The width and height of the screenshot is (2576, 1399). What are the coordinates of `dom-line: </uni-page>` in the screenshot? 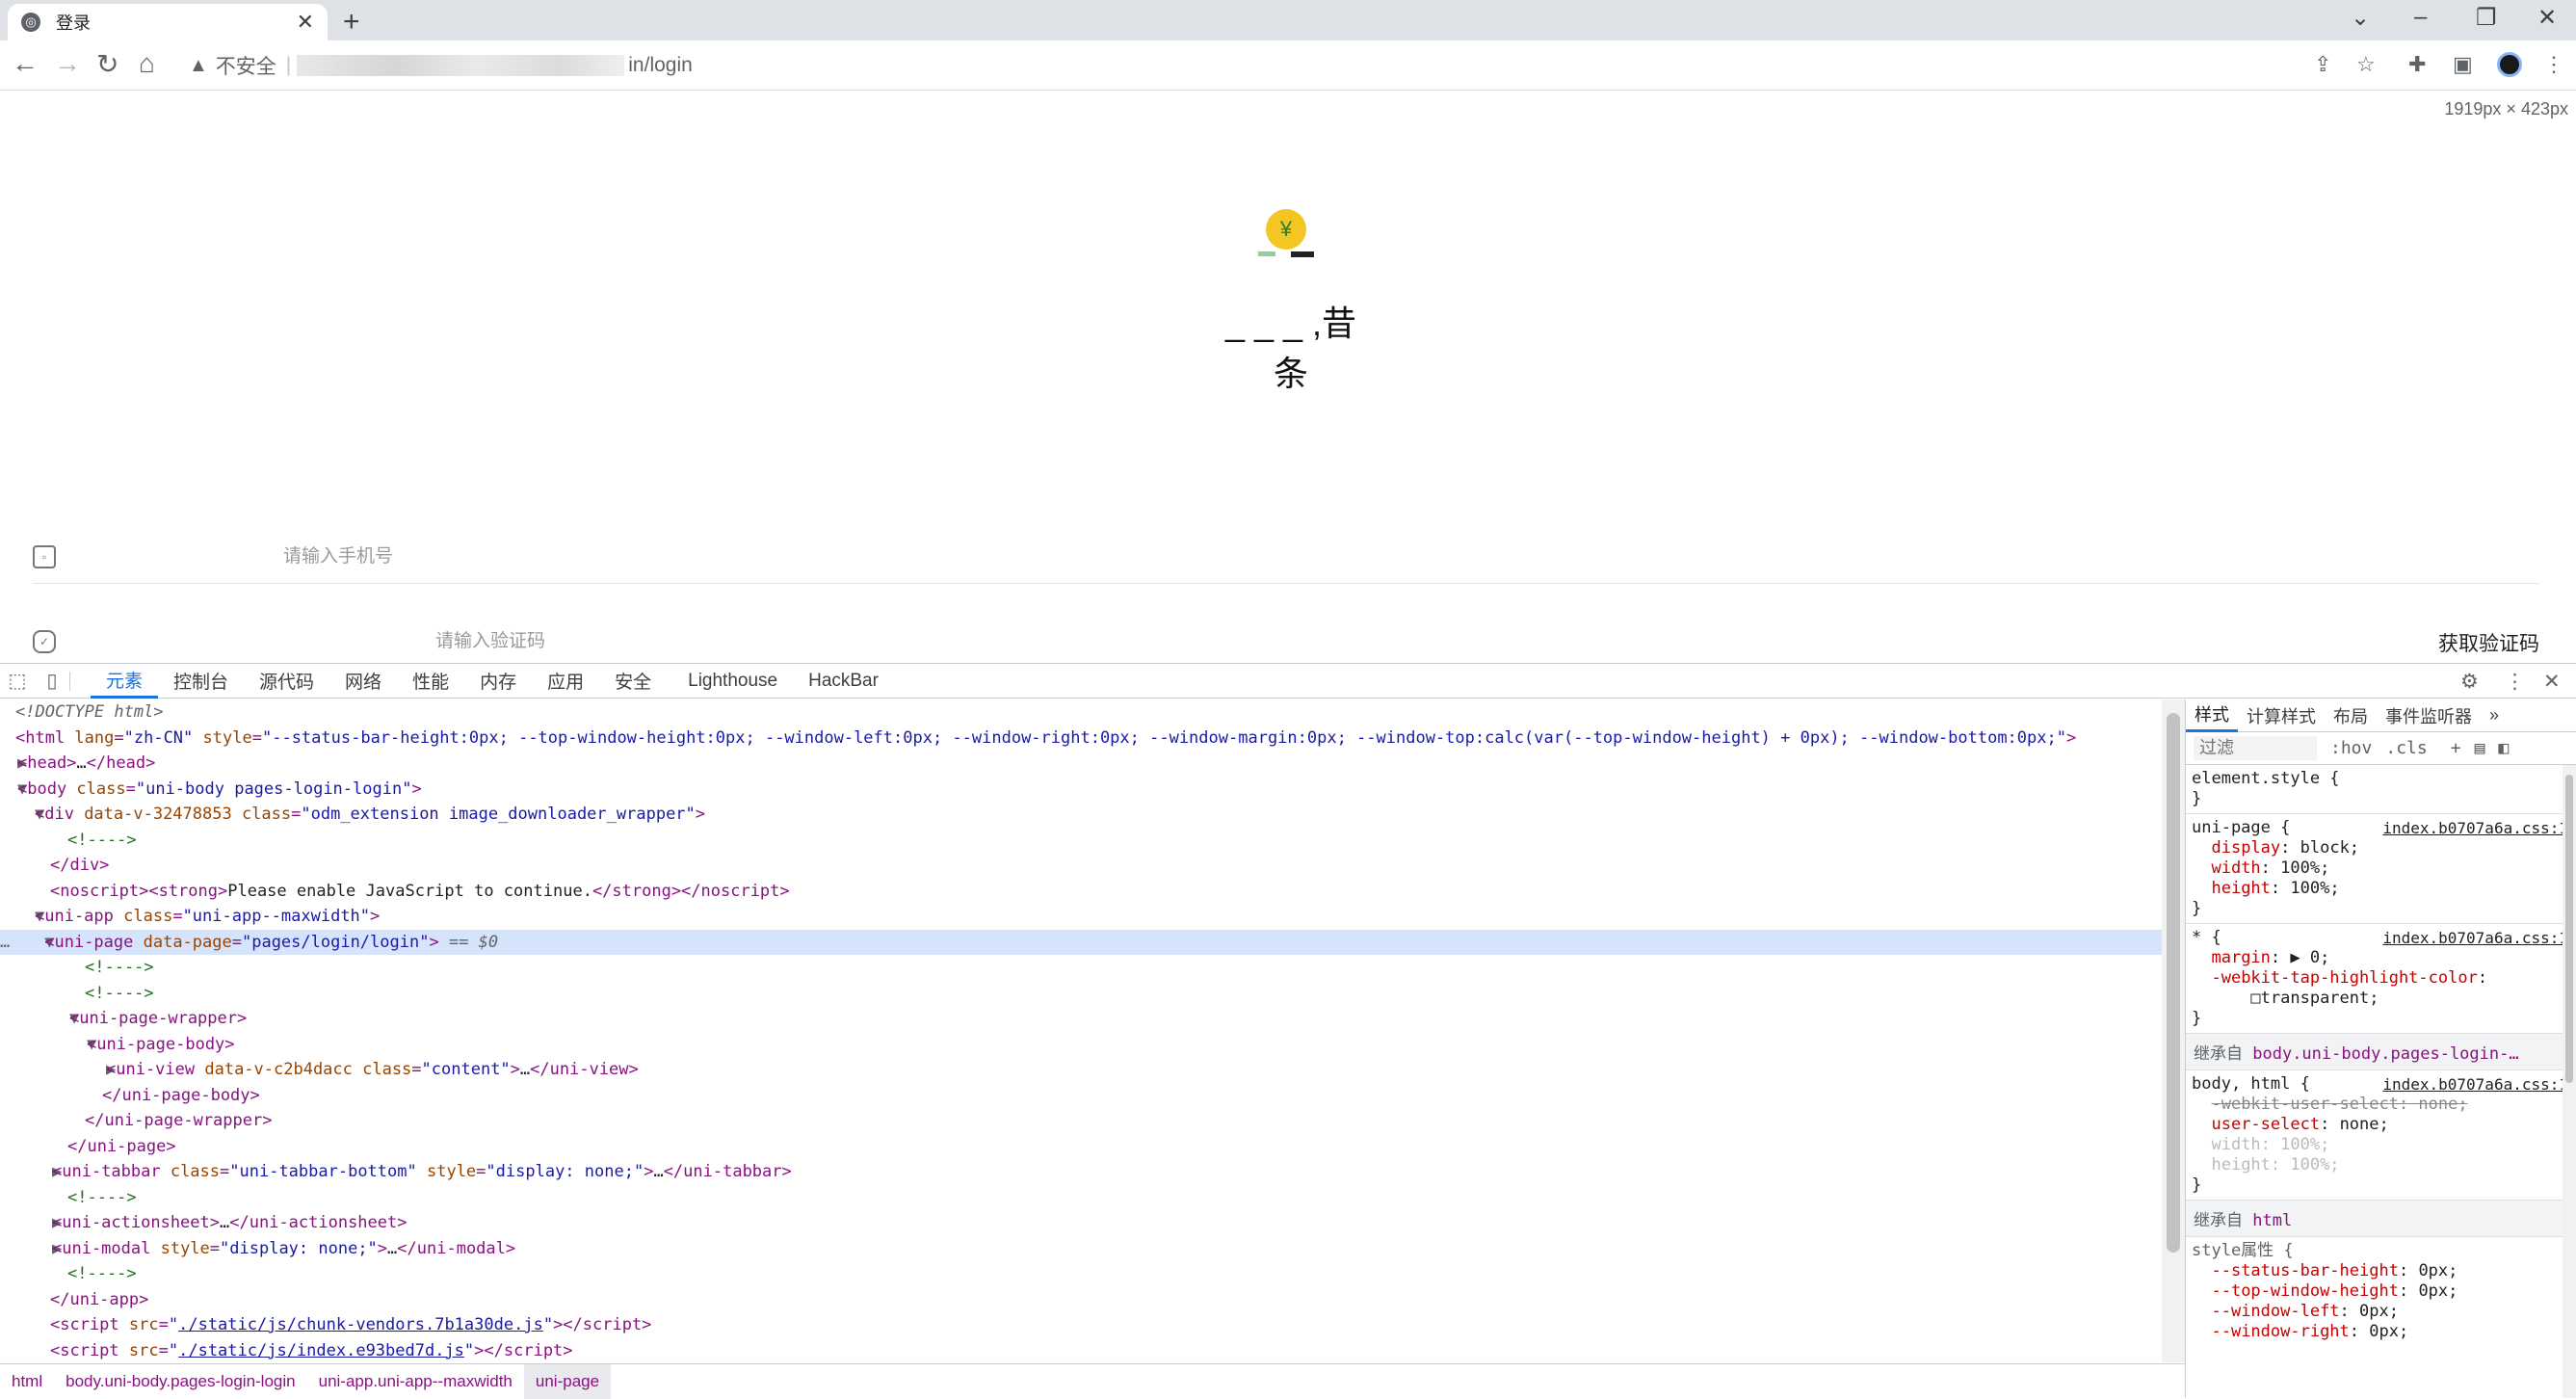 It's located at (1081, 1147).